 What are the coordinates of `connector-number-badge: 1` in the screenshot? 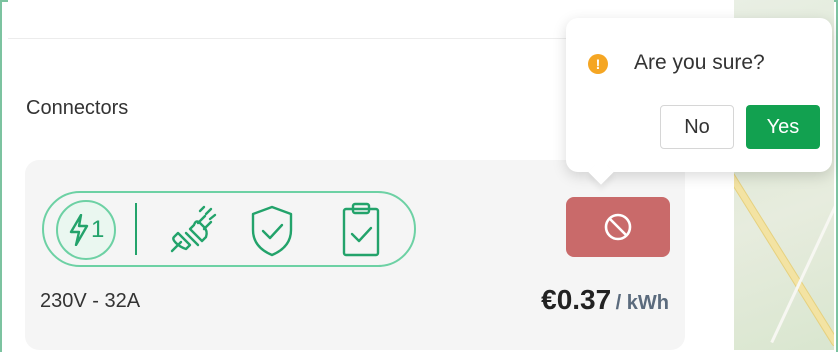 It's located at (86, 230).